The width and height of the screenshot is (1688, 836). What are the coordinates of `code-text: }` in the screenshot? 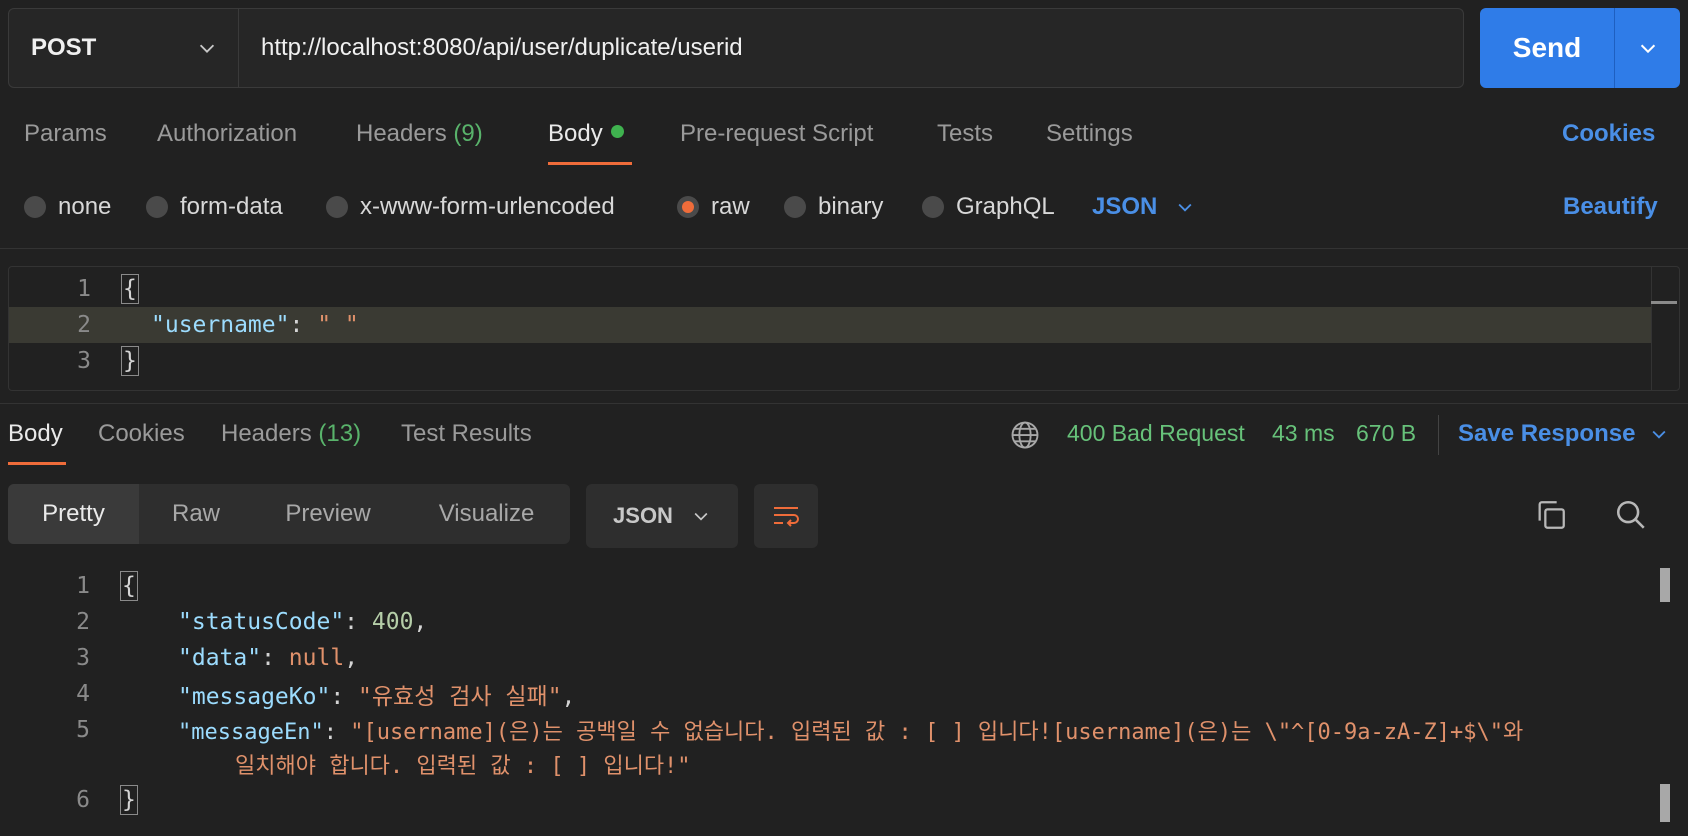 It's located at (130, 361).